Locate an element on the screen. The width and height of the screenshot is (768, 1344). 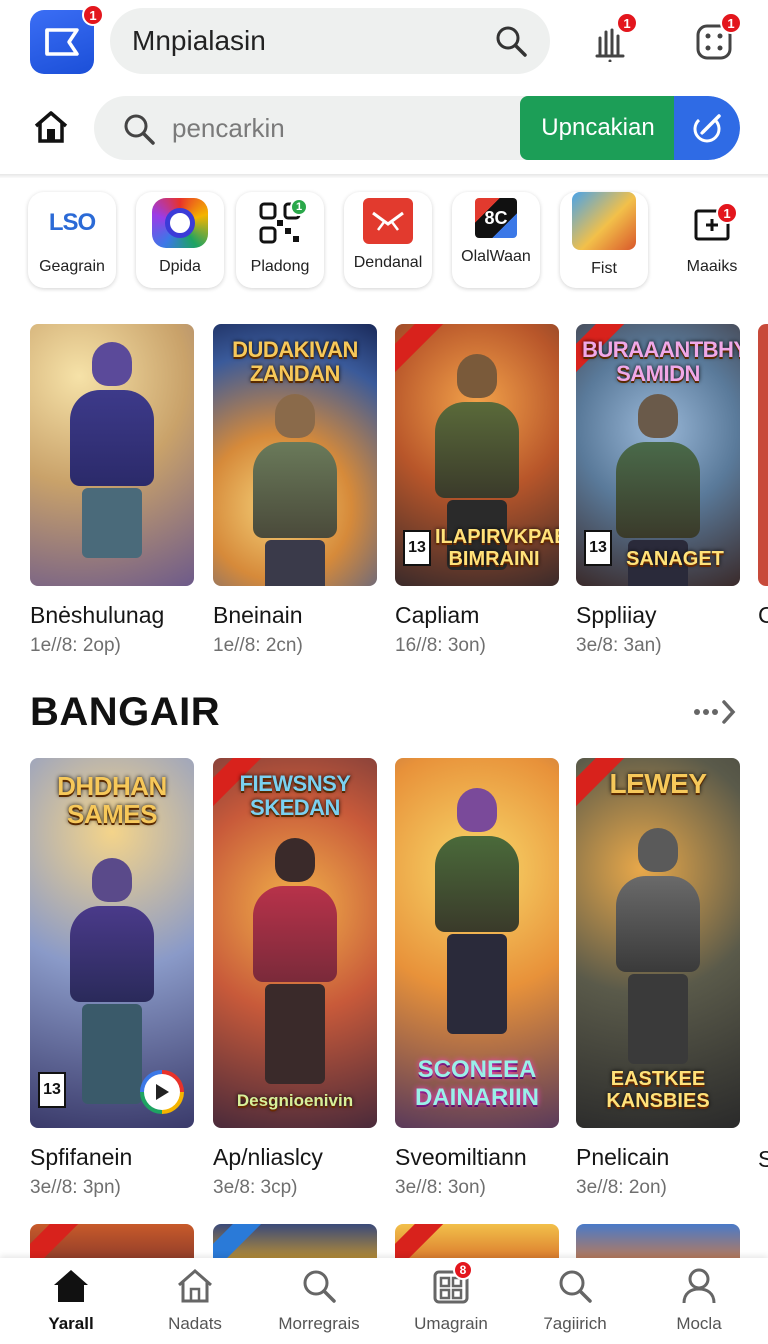
game-card: DHDHAN SAMES 13 Spfifanein 3e//8: 3pn) is located at coordinates (112, 978).